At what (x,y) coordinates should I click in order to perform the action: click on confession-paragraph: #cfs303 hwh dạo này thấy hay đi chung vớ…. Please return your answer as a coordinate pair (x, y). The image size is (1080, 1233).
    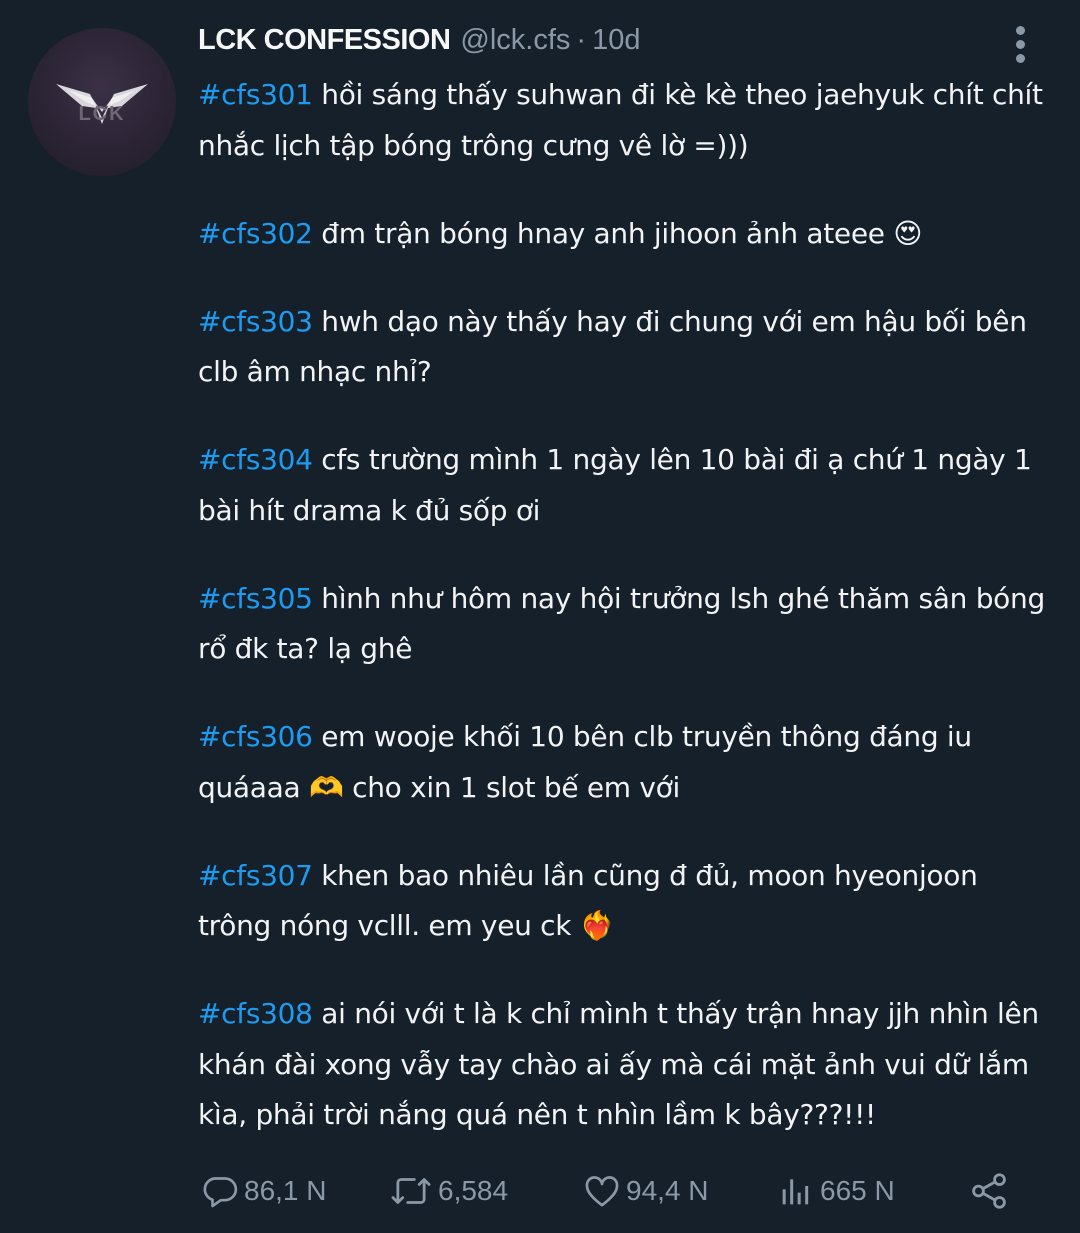
    Looking at the image, I should click on (628, 347).